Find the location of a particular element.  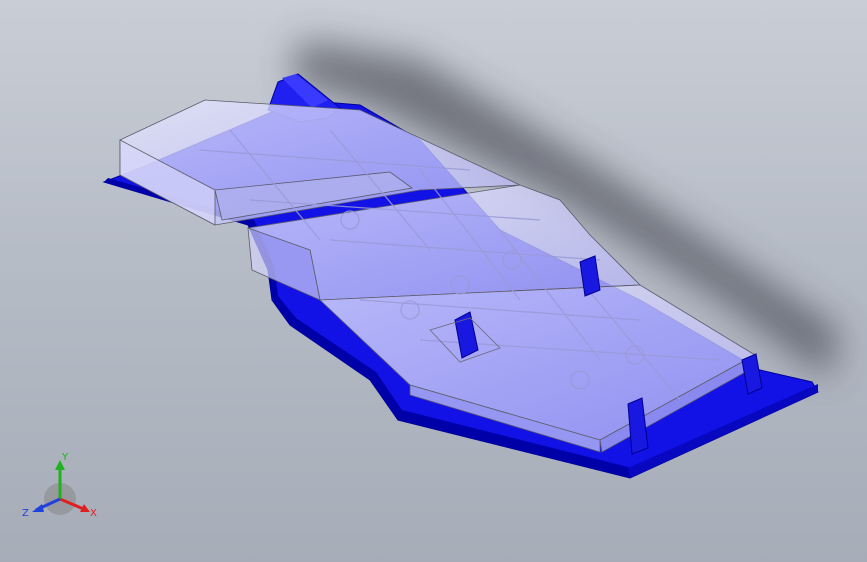

x-axis-label: X is located at coordinates (93, 513).